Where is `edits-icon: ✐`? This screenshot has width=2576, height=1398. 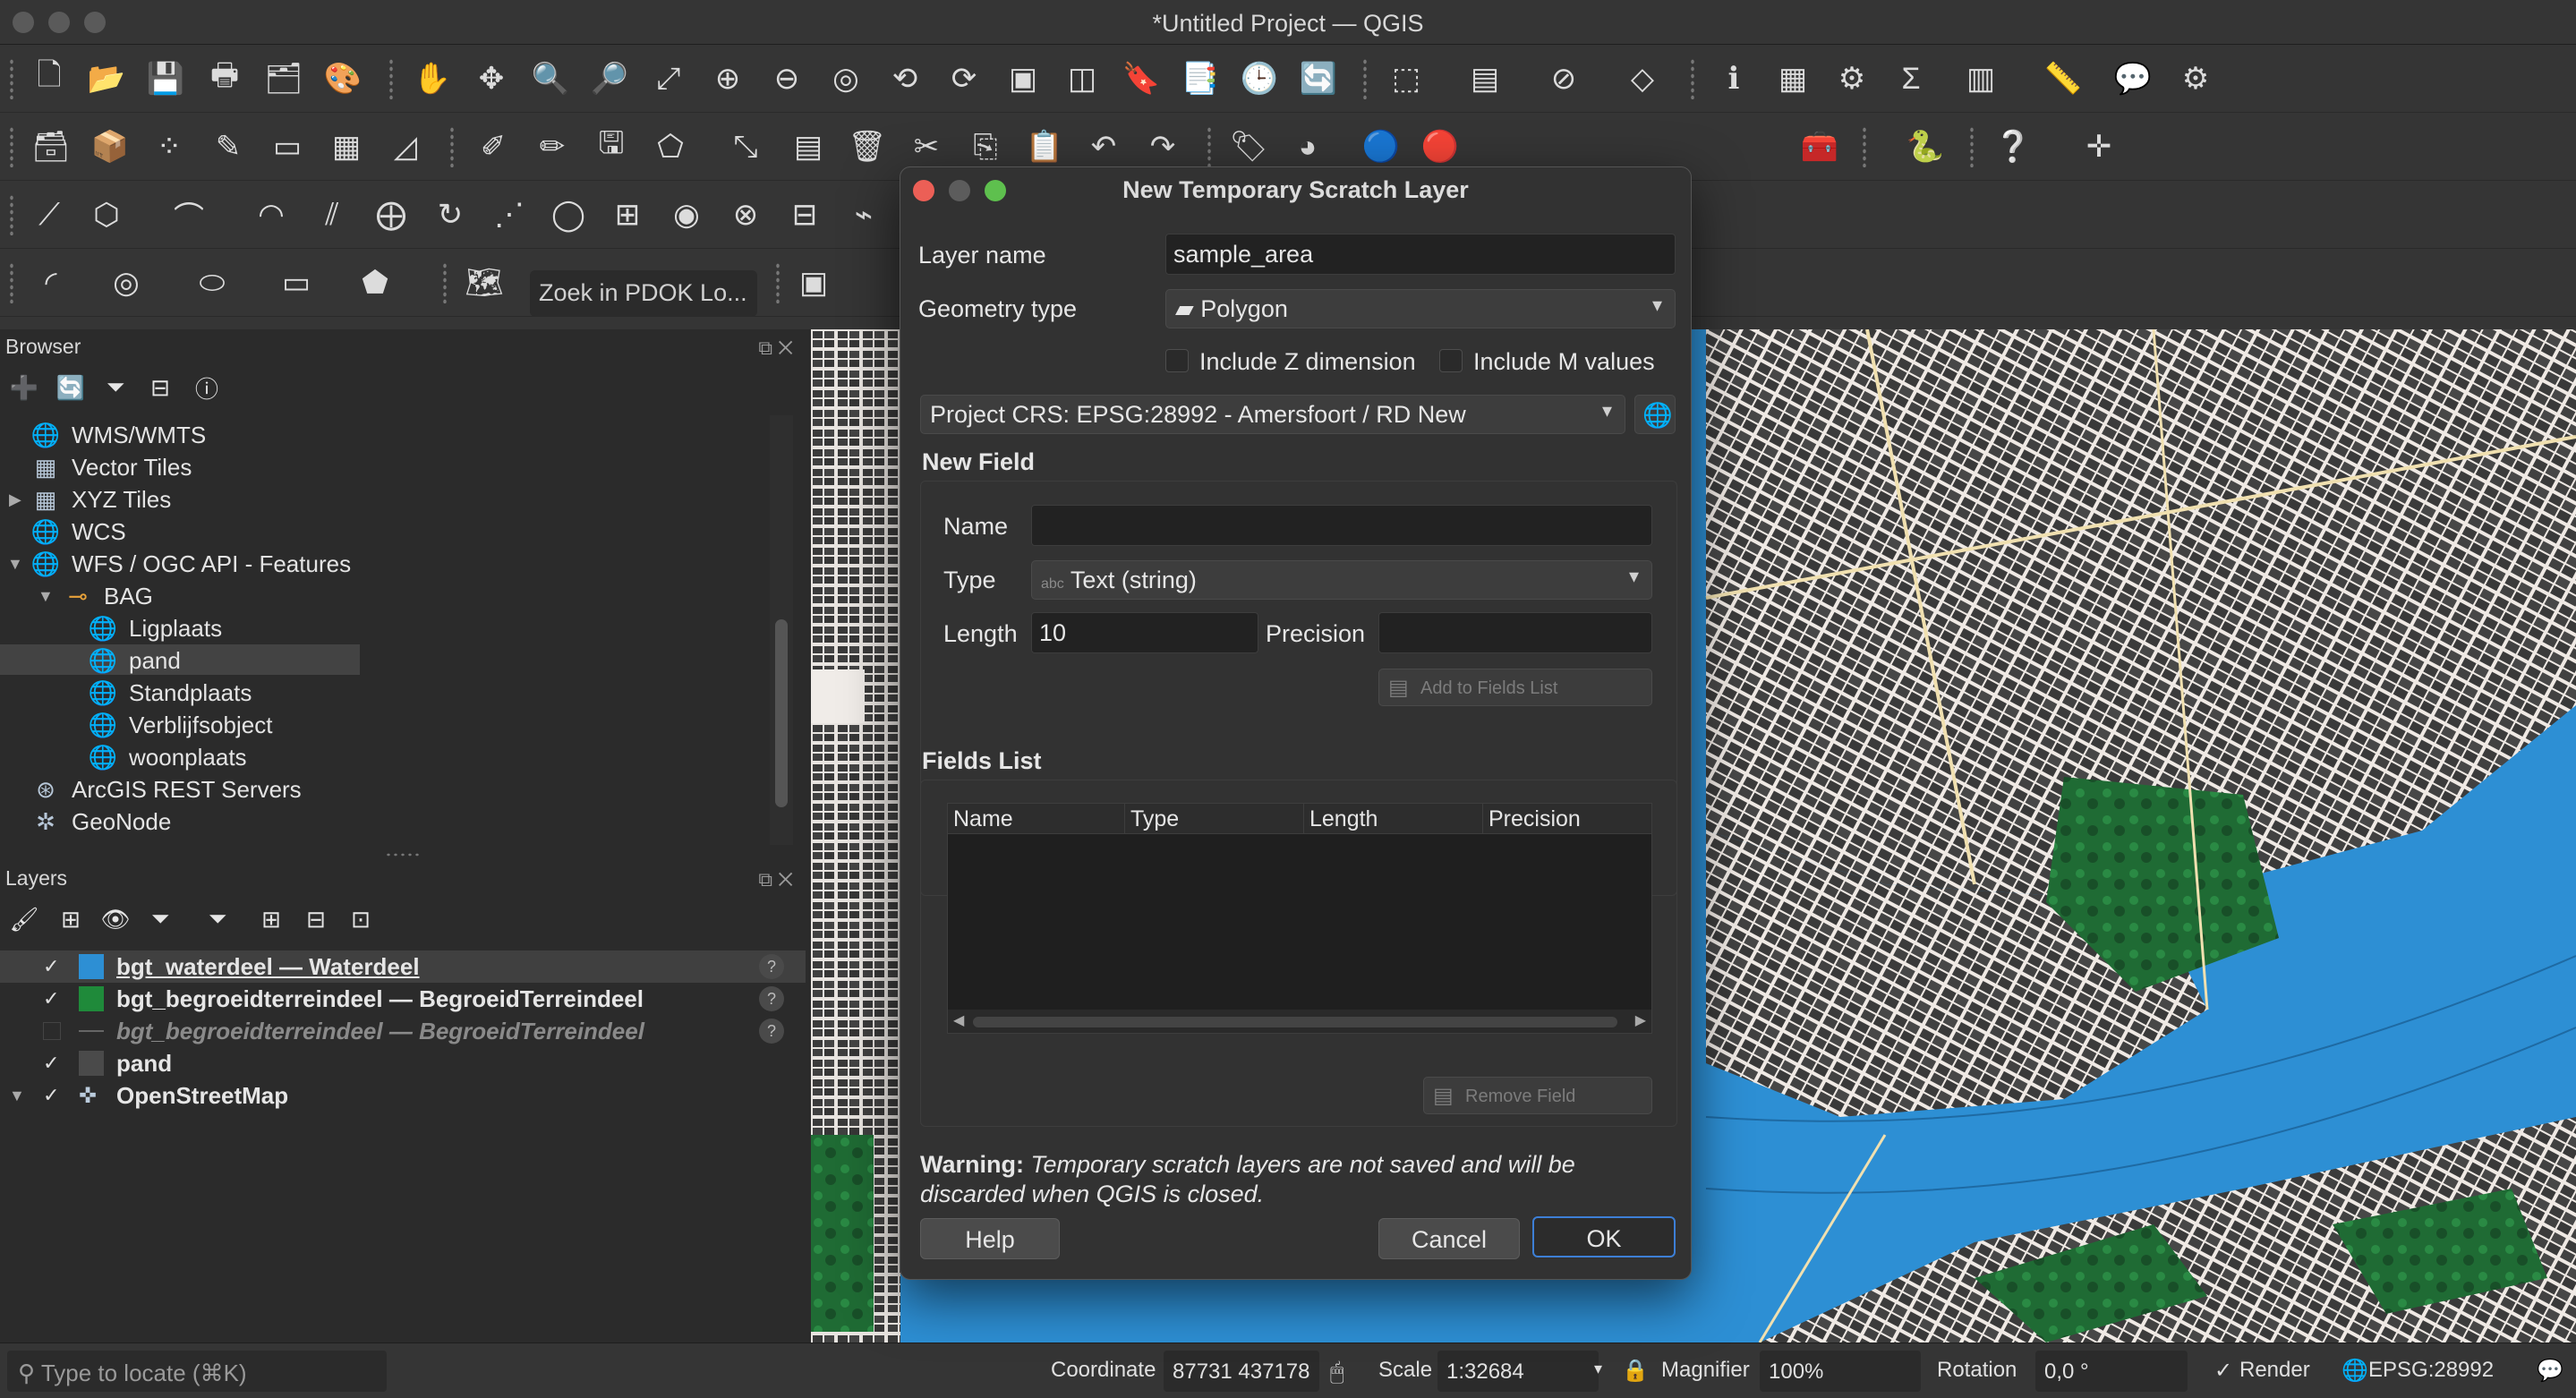
edits-icon: ✐ is located at coordinates (493, 146).